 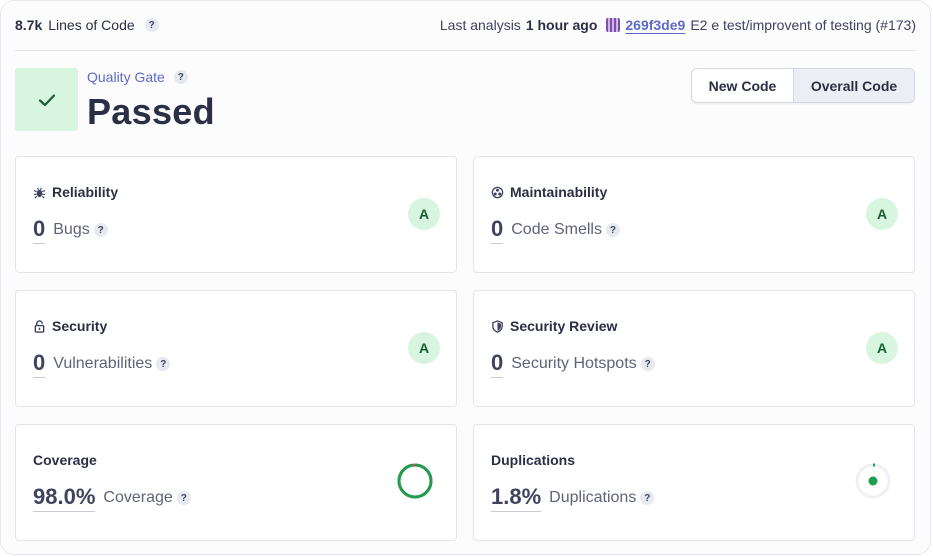 What do you see at coordinates (85, 192) in the screenshot?
I see `reliability-title: Reliability` at bounding box center [85, 192].